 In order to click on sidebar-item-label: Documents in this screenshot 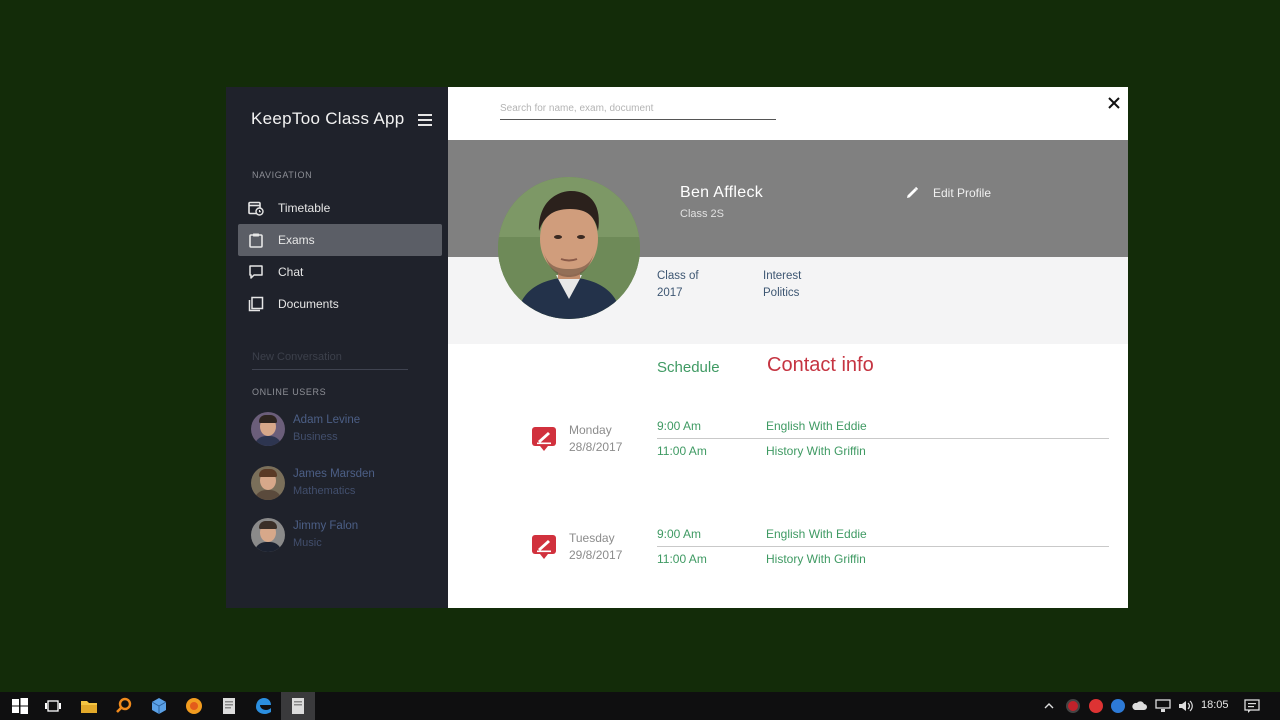, I will do `click(308, 304)`.